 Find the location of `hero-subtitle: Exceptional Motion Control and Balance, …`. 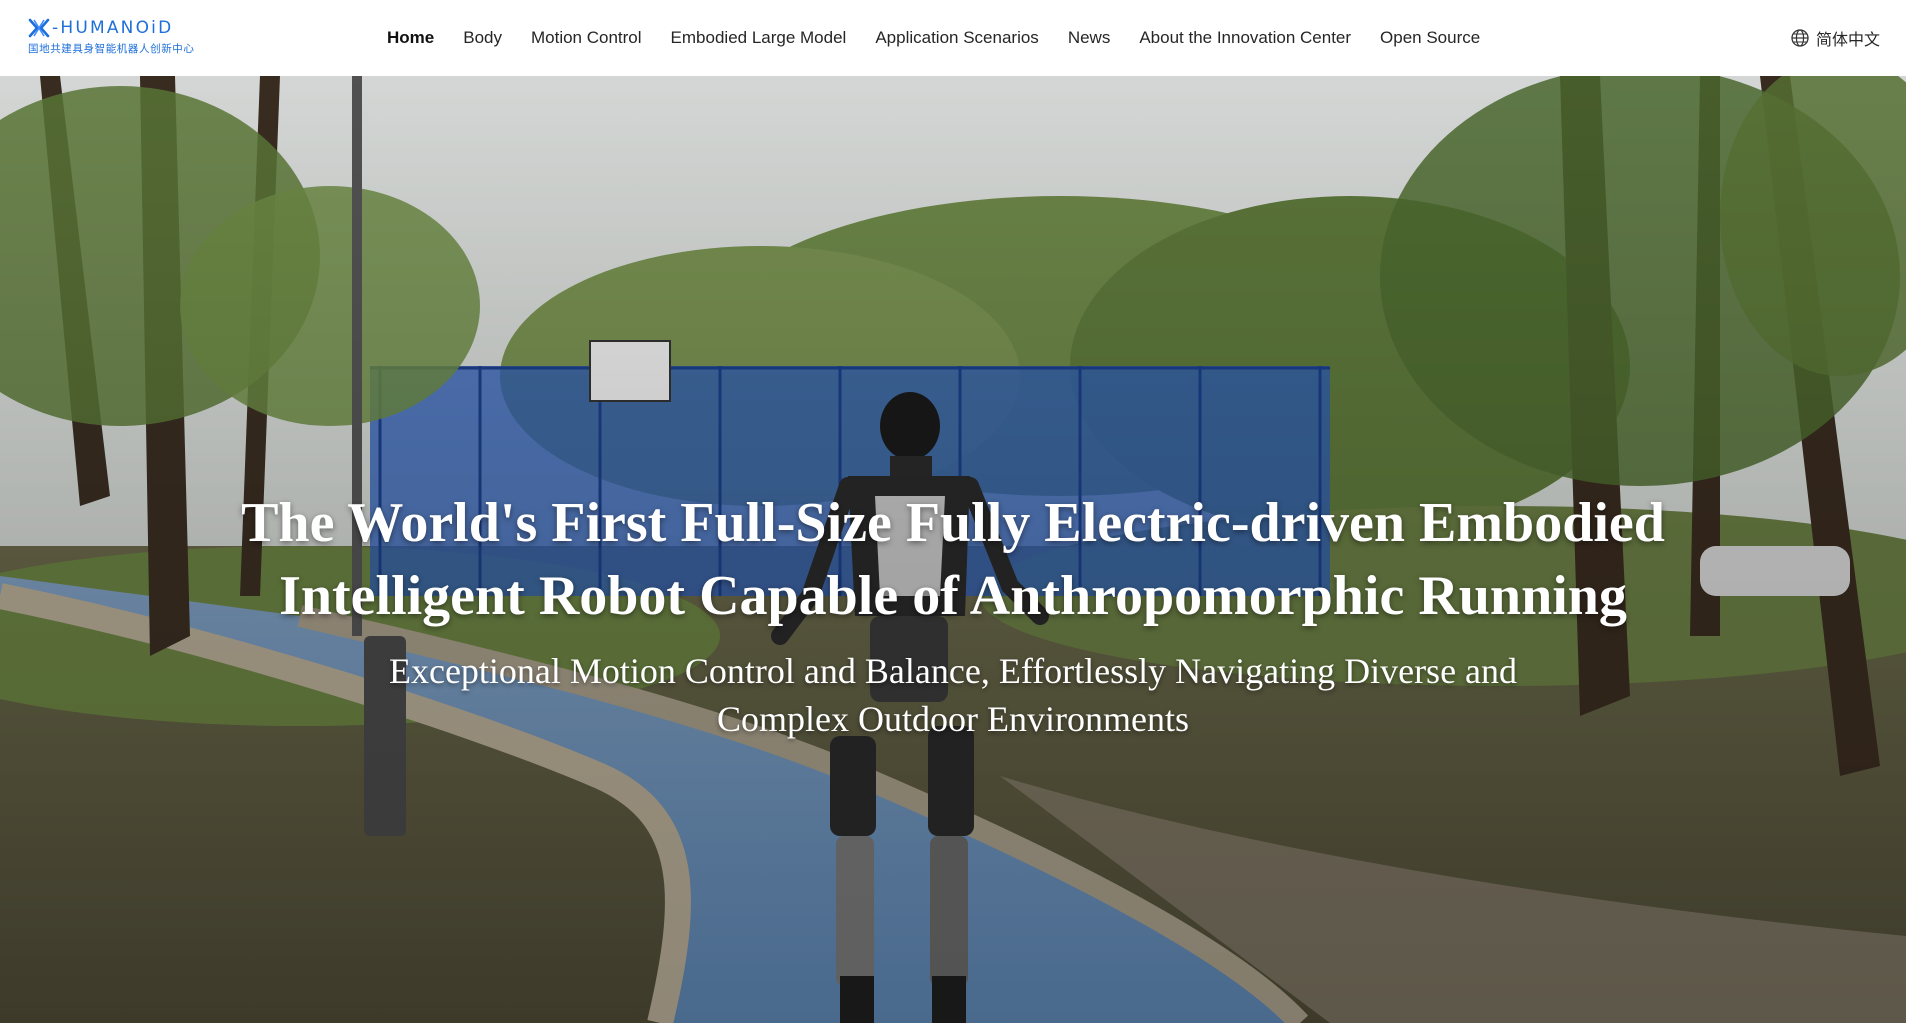

hero-subtitle: Exceptional Motion Control and Balance, … is located at coordinates (953, 695).